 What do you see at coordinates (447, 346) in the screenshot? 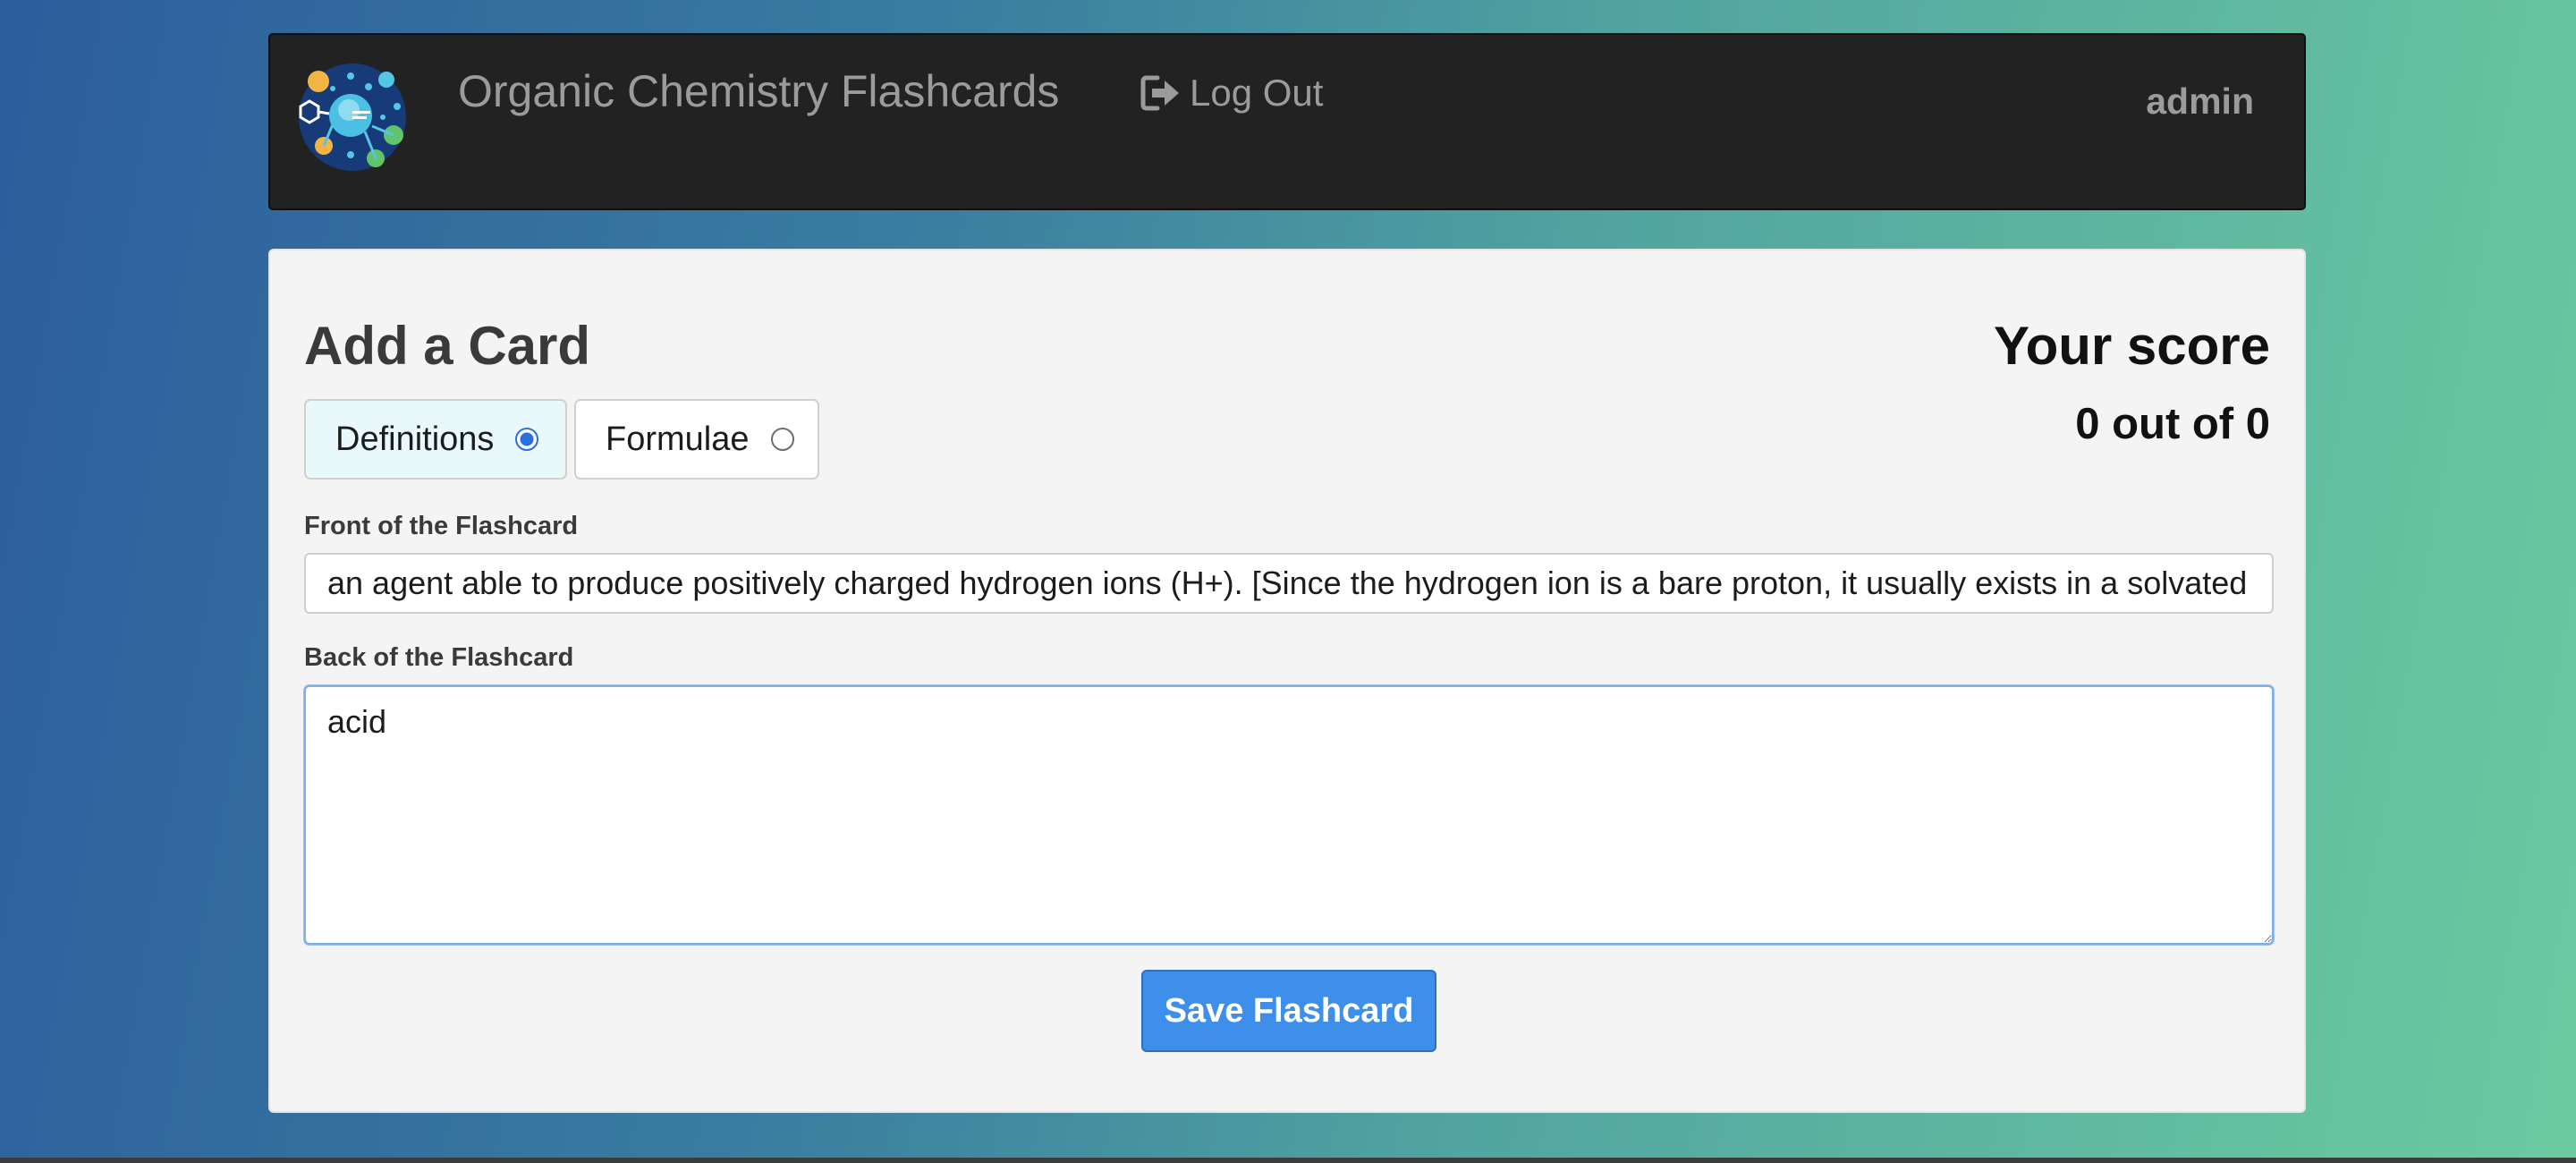
I see `page-title: Add a Card` at bounding box center [447, 346].